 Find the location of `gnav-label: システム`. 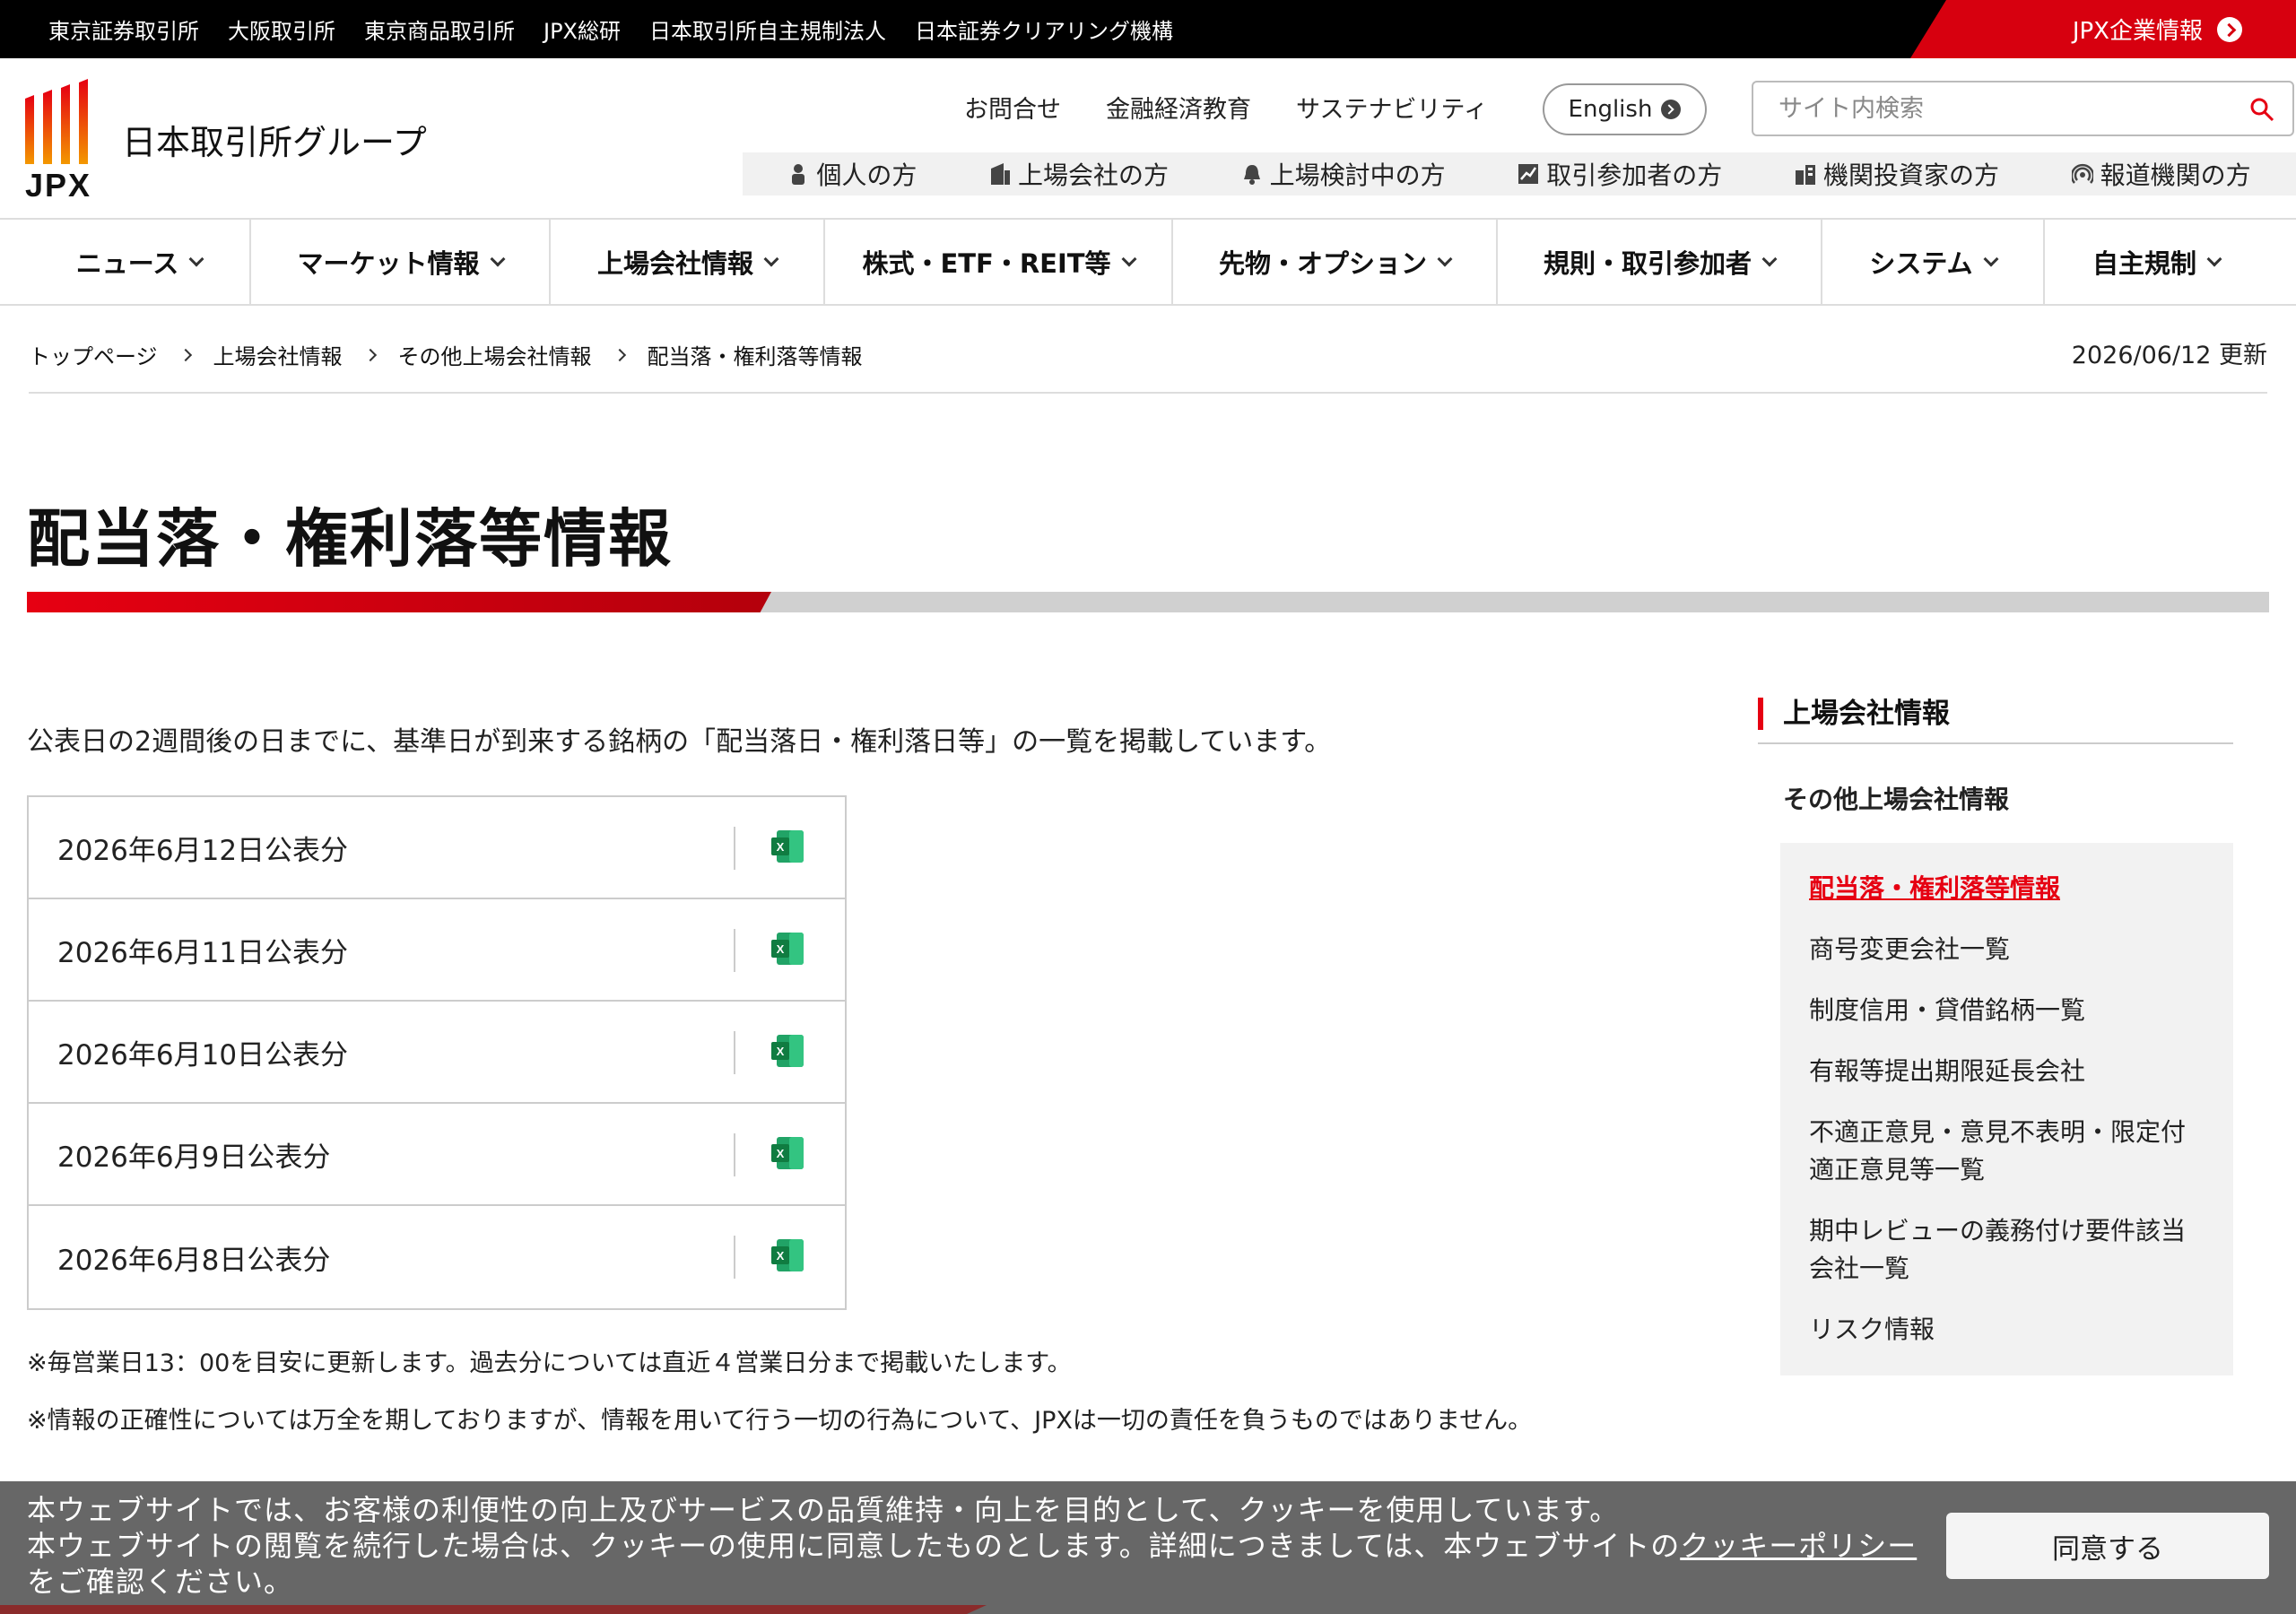

gnav-label: システム is located at coordinates (1921, 263).